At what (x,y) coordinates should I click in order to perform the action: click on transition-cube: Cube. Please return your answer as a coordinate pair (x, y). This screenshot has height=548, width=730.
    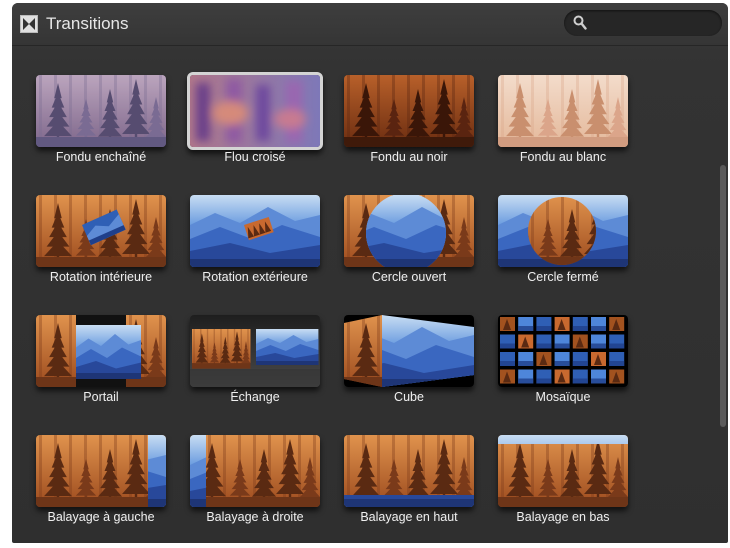
    Looking at the image, I should click on (409, 370).